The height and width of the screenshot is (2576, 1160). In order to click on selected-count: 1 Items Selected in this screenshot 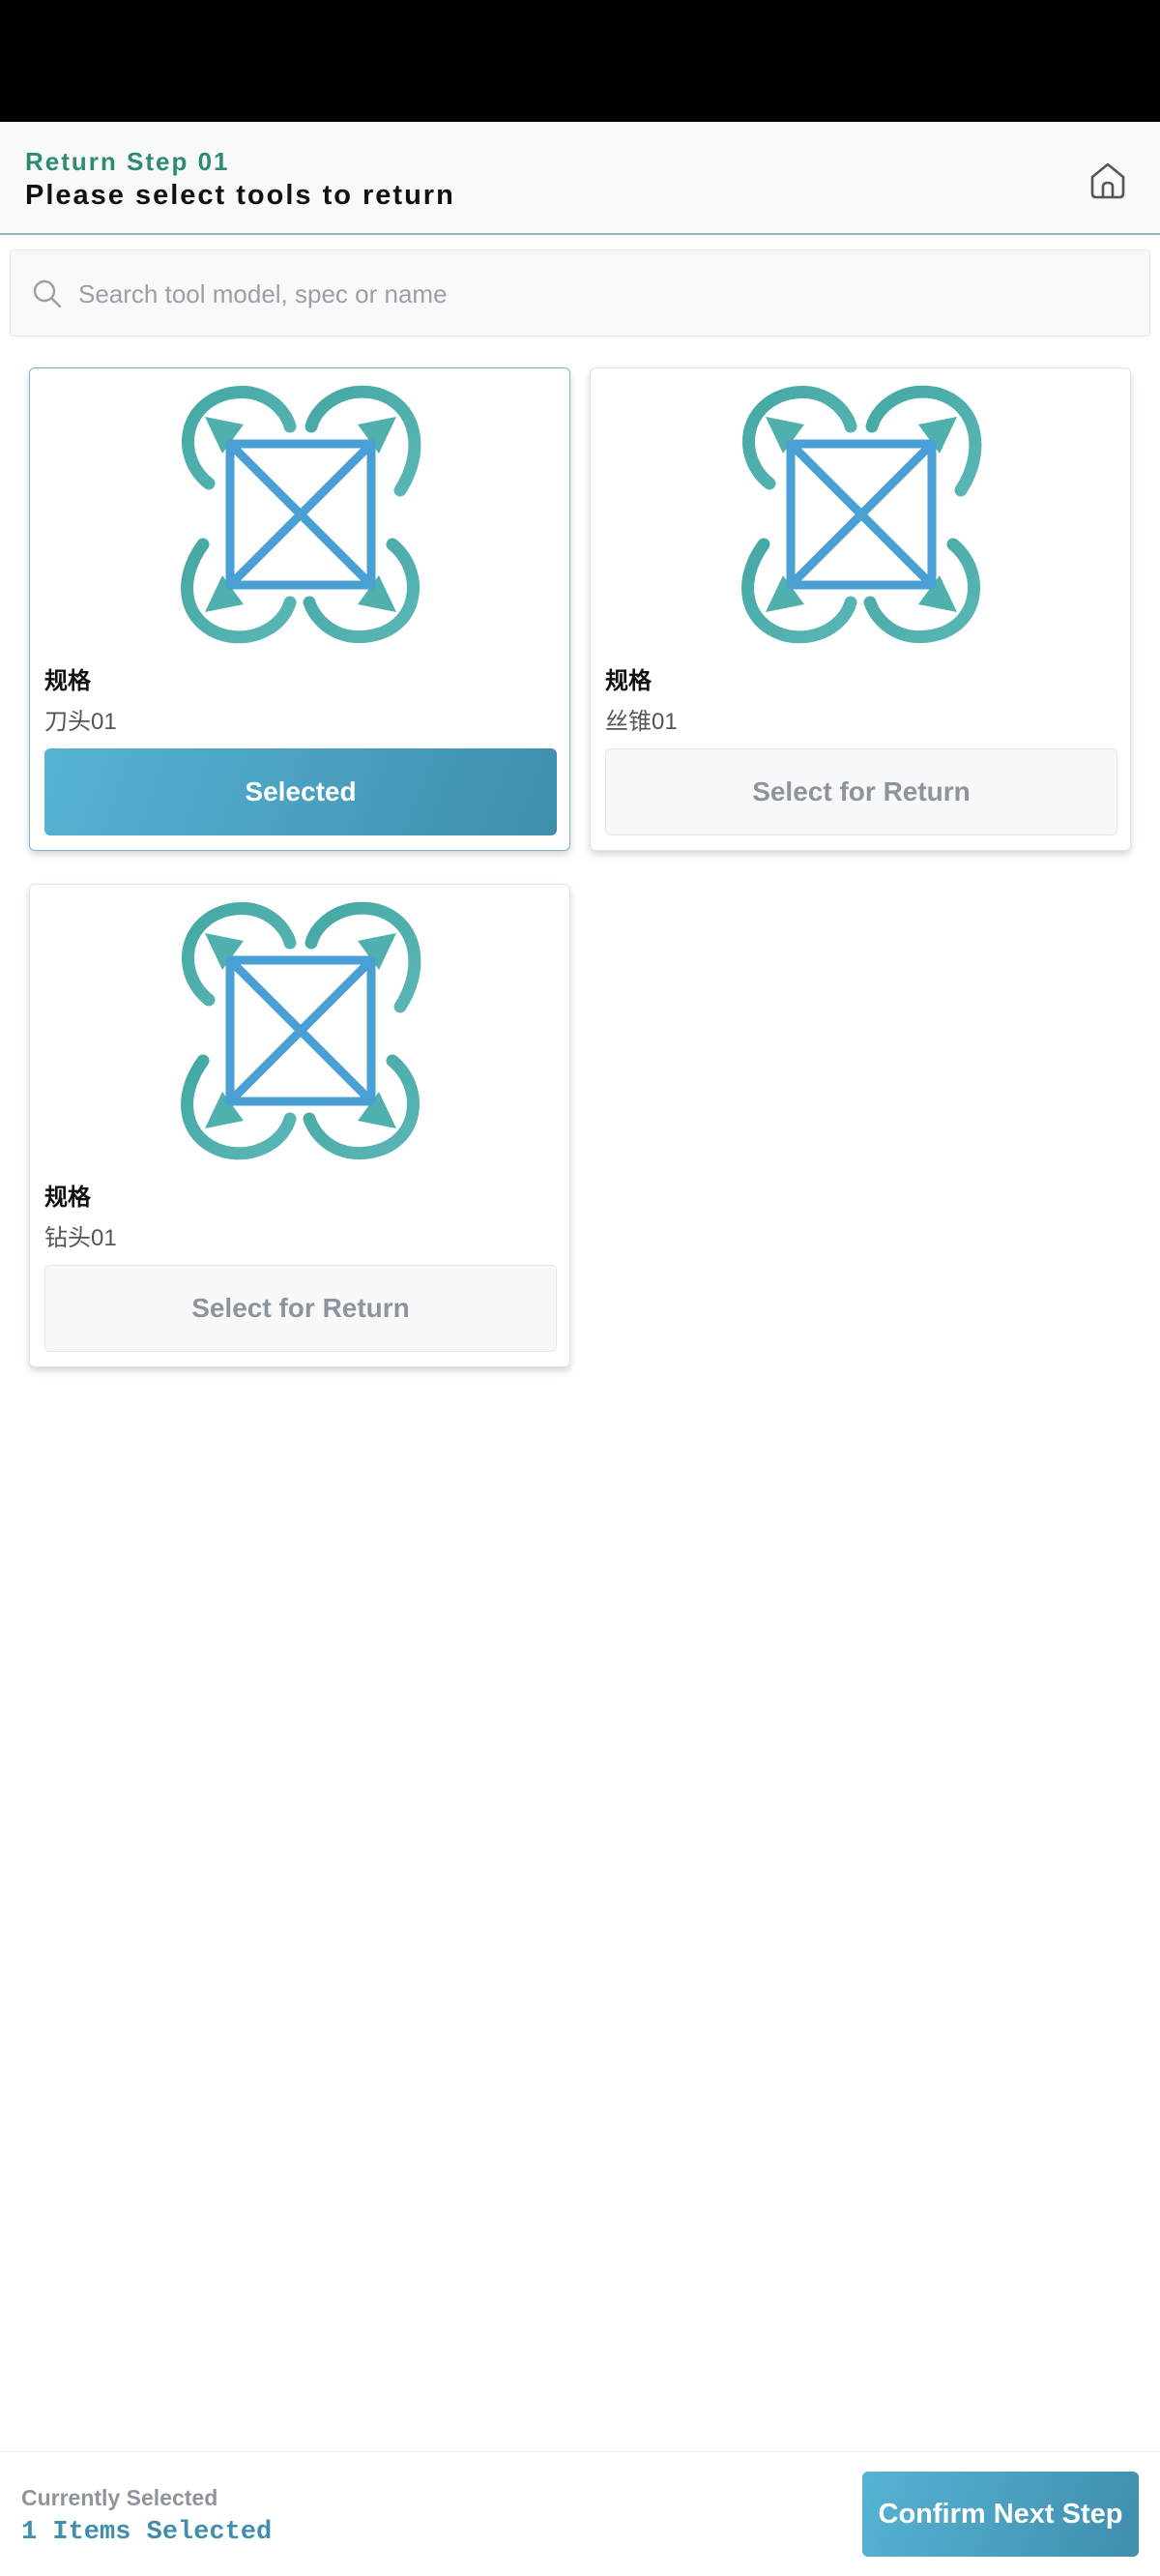, I will do `click(147, 2532)`.